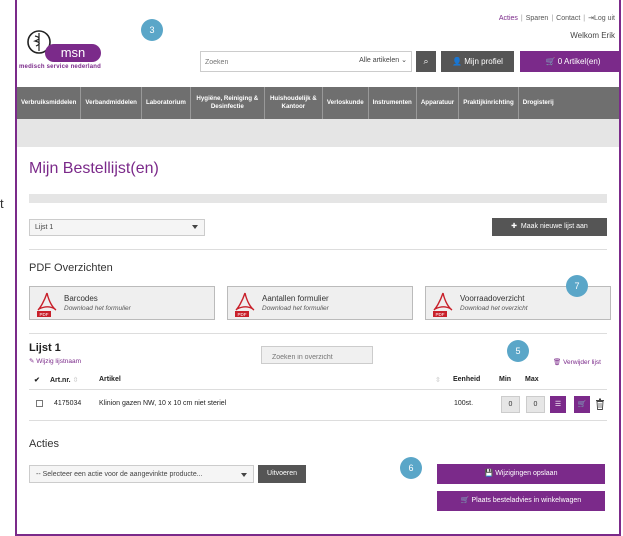 The height and width of the screenshot is (536, 623). Describe the element at coordinates (37, 380) in the screenshot. I see `select-all-check-icon: ✔` at that location.